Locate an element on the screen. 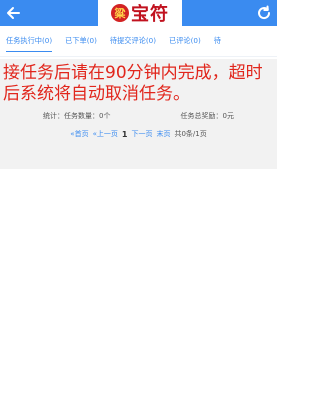 The height and width of the screenshot is (393, 320). tab-in-progress: 任务执行中(0) is located at coordinates (29, 41).